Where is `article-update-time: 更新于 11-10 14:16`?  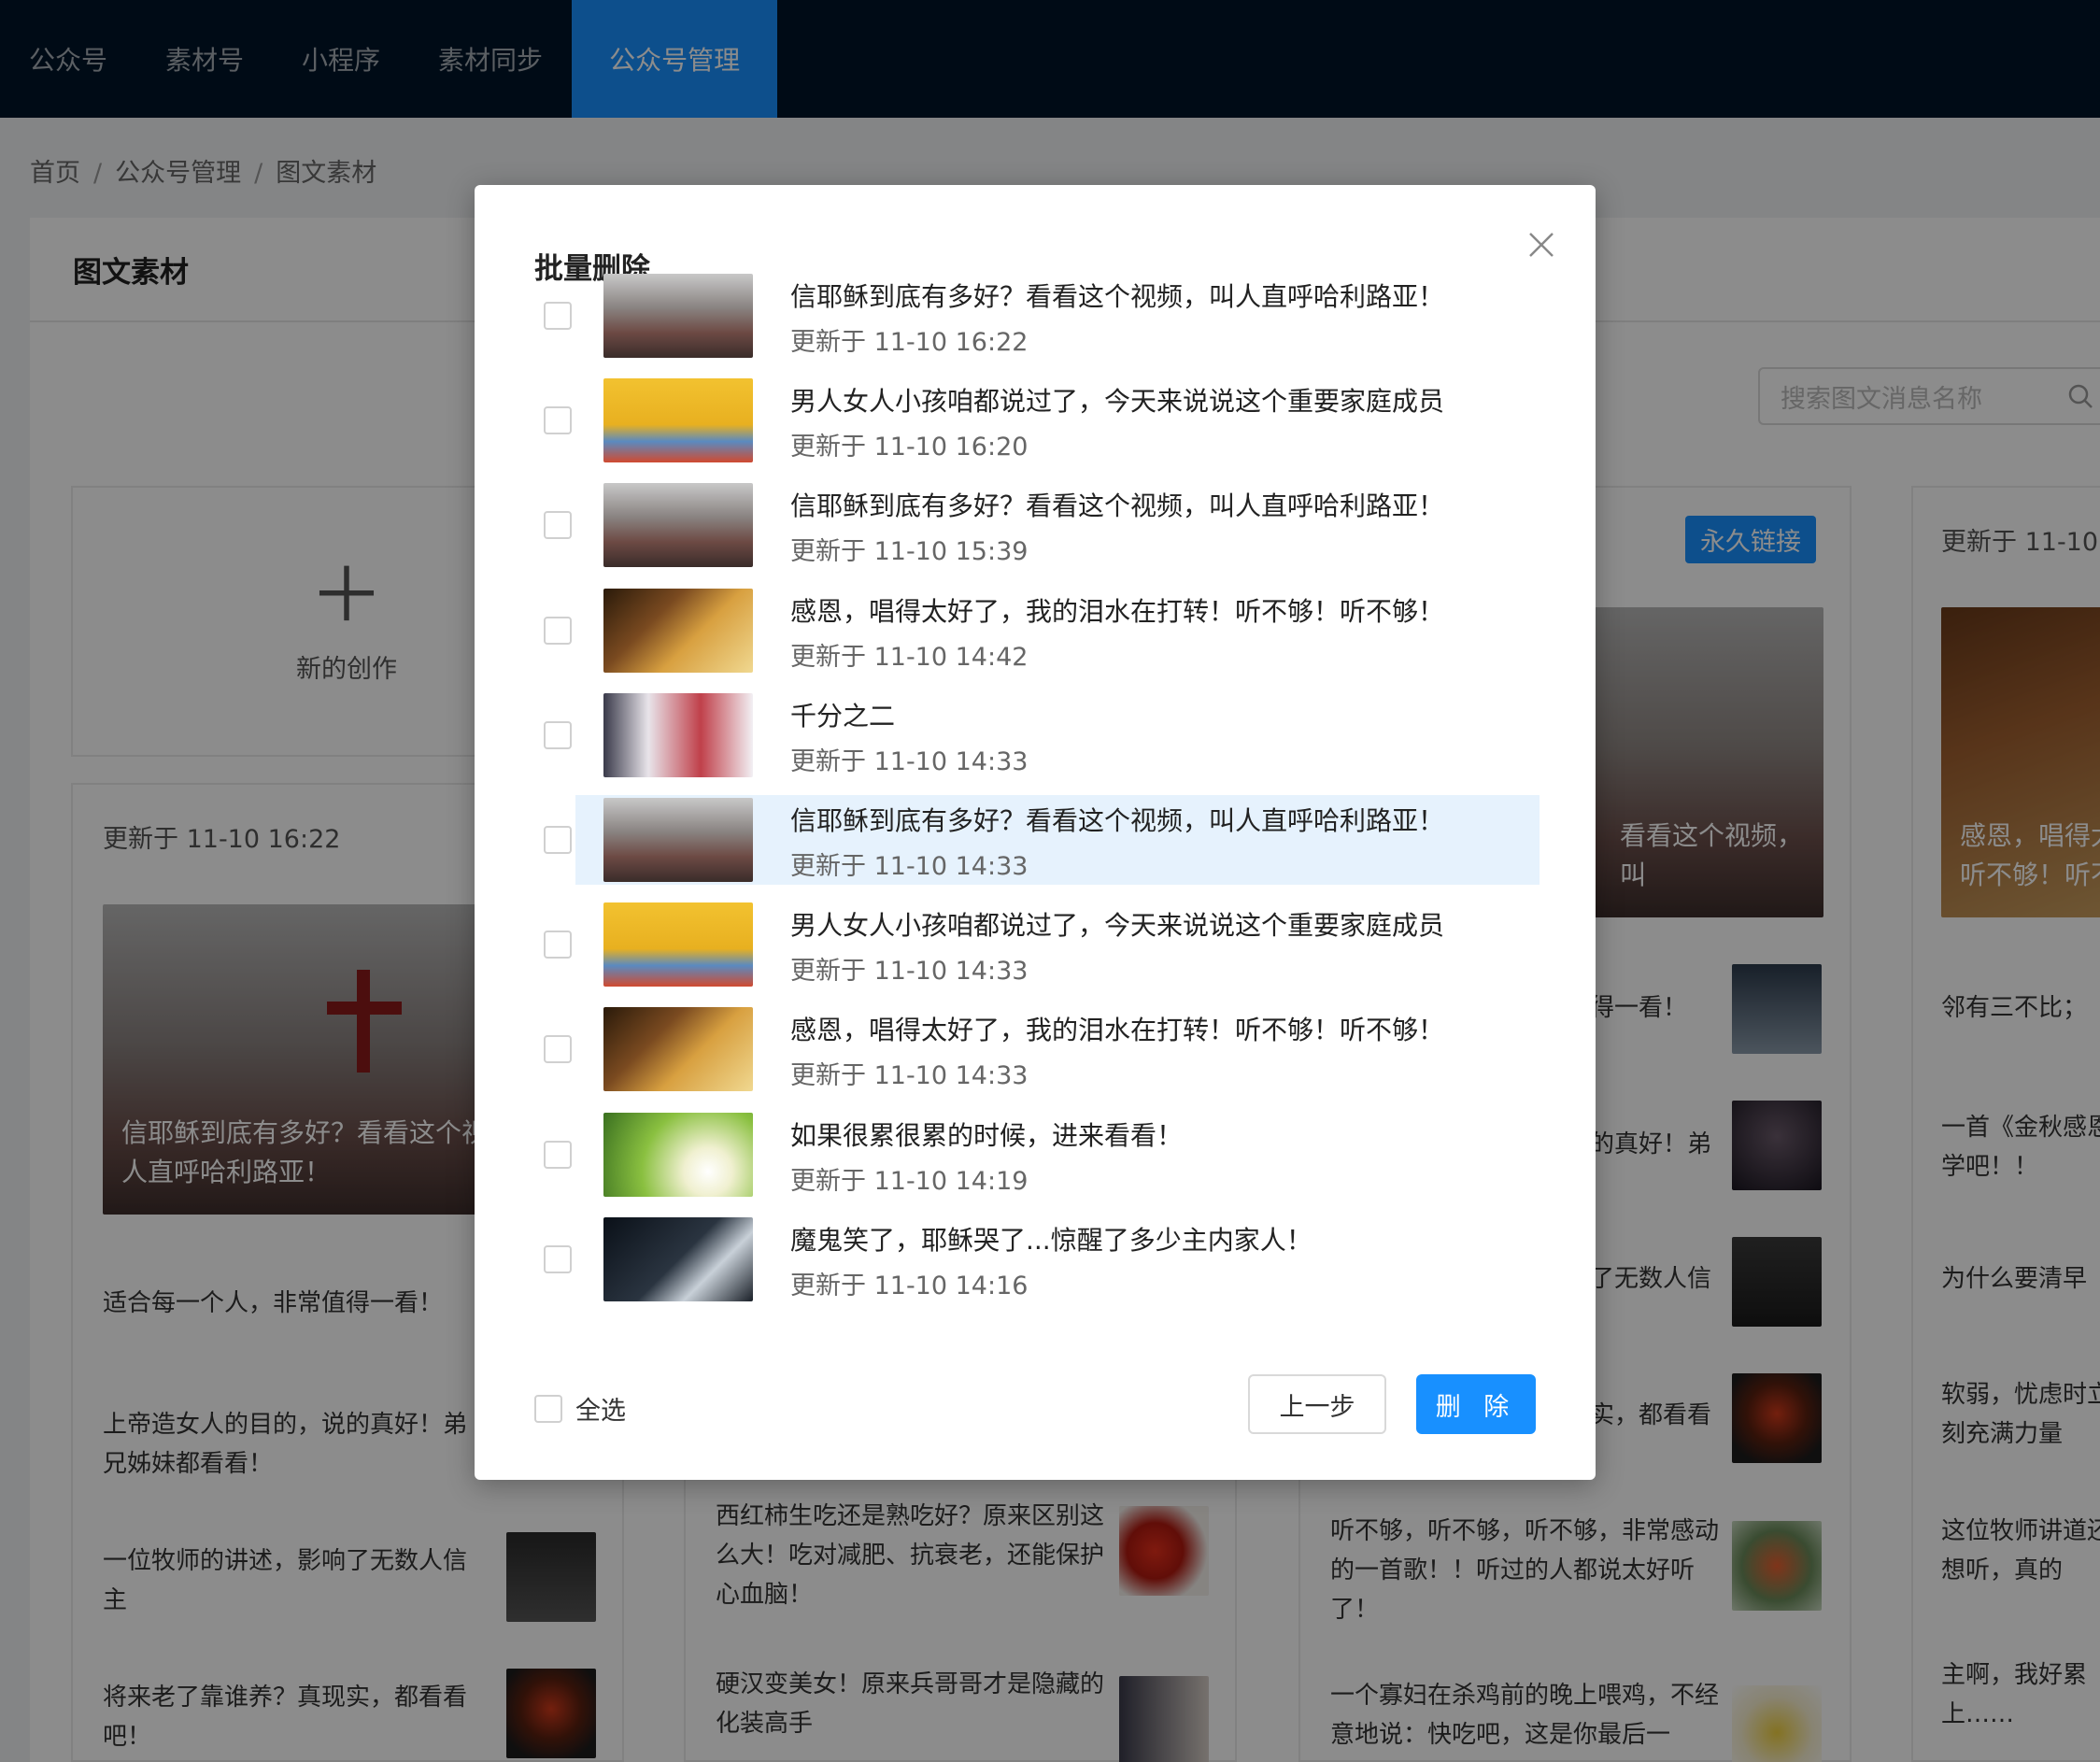
article-update-time: 更新于 11-10 14:16 is located at coordinates (910, 1286).